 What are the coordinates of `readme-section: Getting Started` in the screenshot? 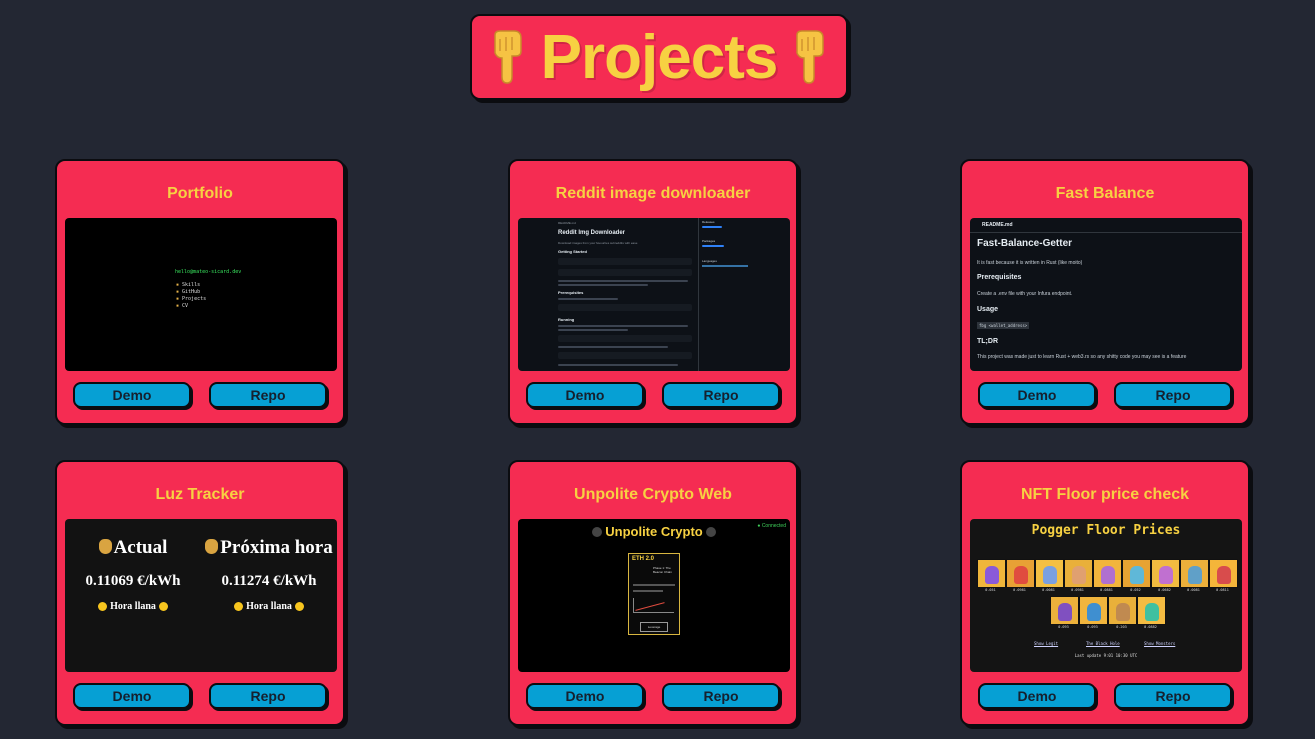 It's located at (572, 251).